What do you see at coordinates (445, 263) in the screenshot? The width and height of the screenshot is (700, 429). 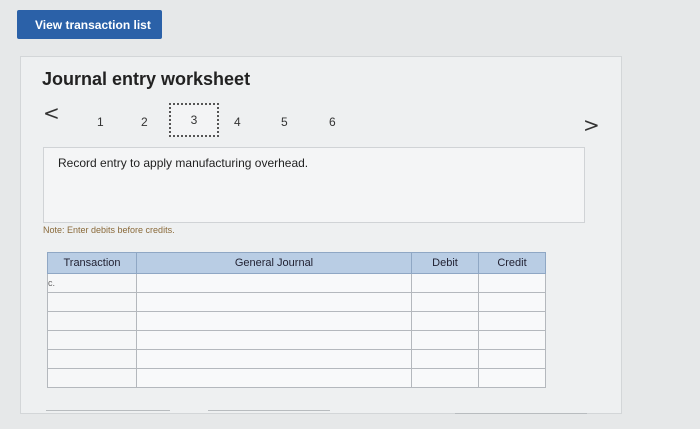 I see `header-debit: Debit` at bounding box center [445, 263].